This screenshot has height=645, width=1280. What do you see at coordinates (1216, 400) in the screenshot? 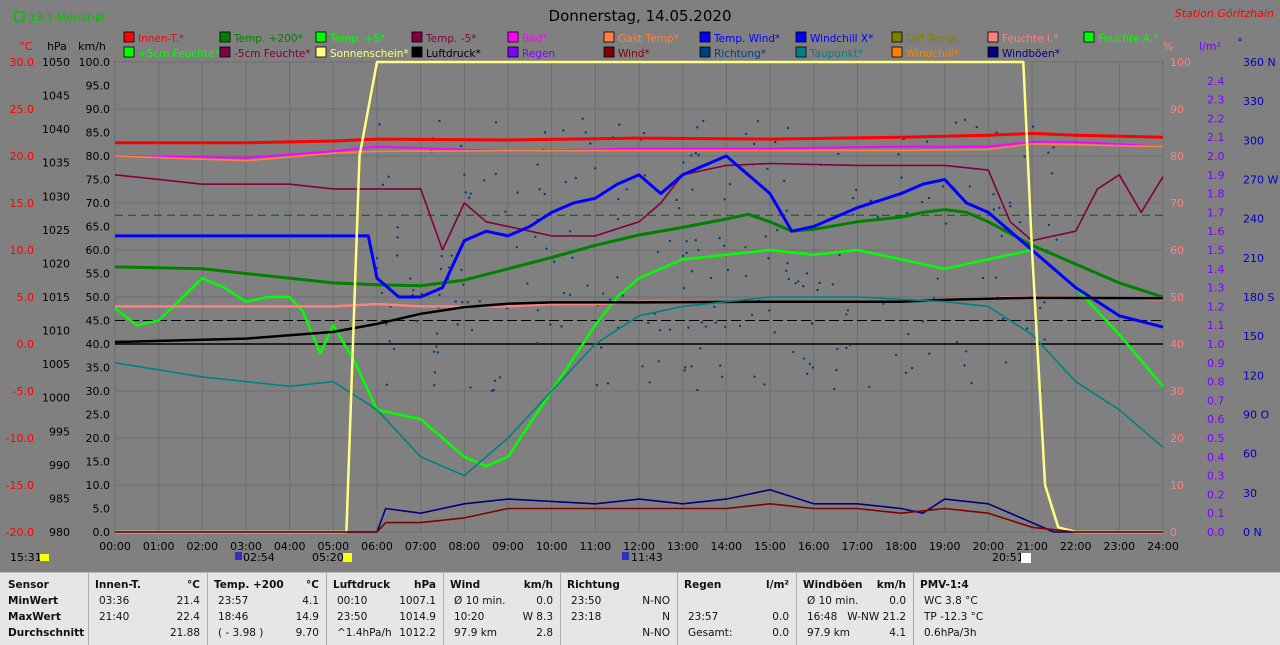
I see `rain-tick-label: 0.7` at bounding box center [1216, 400].